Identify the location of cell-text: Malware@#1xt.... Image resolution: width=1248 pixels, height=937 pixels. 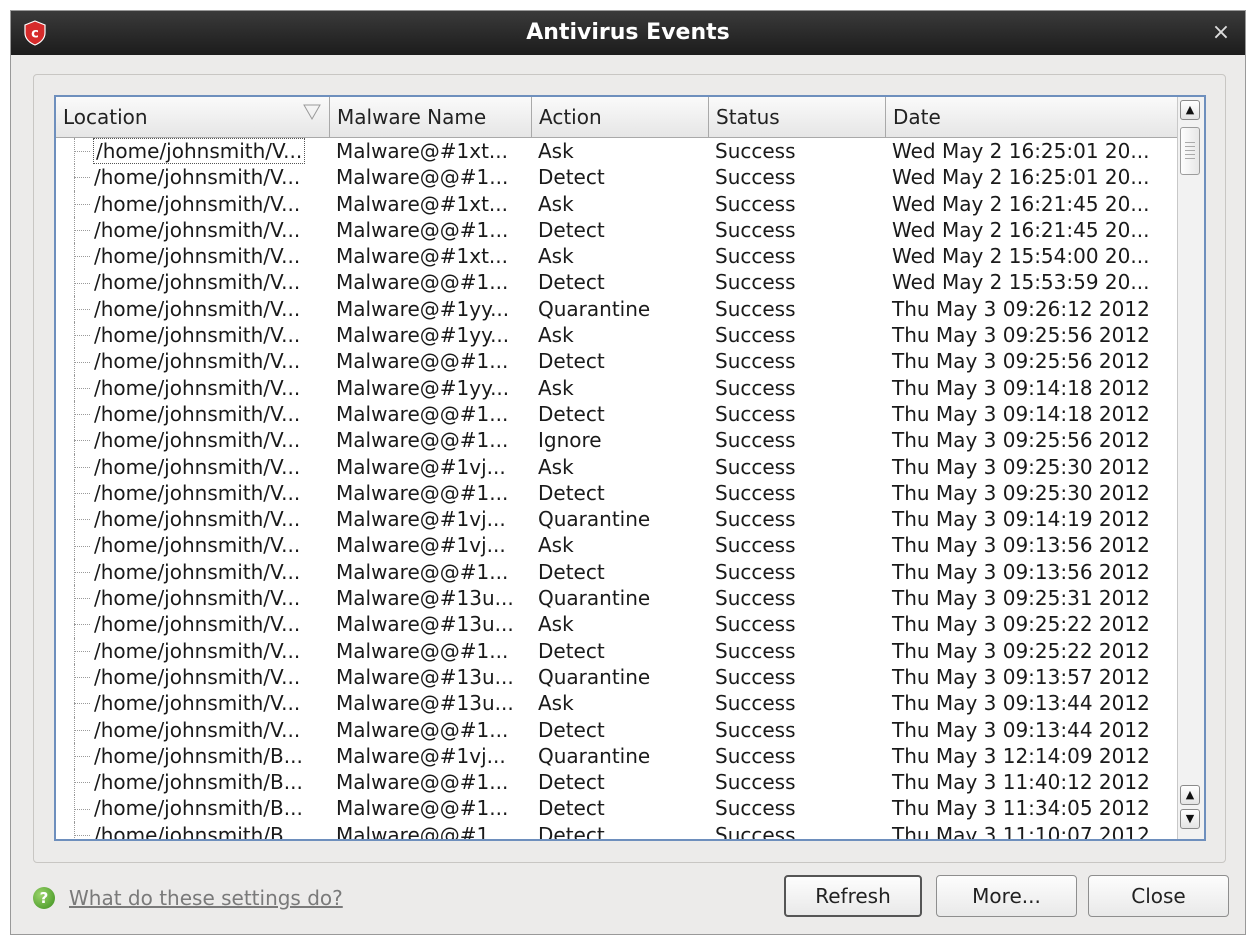
(422, 256).